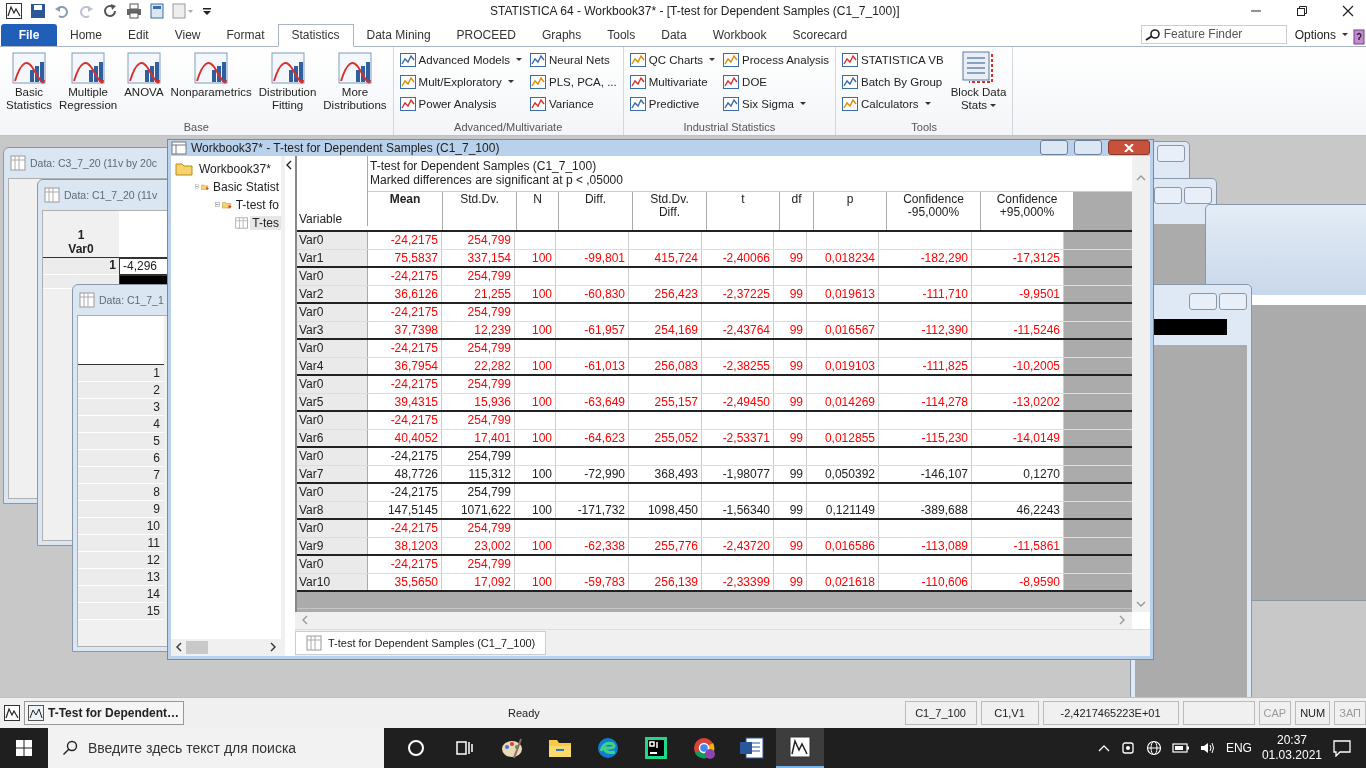 Image resolution: width=1366 pixels, height=768 pixels. I want to click on folder-icon, so click(560, 748).